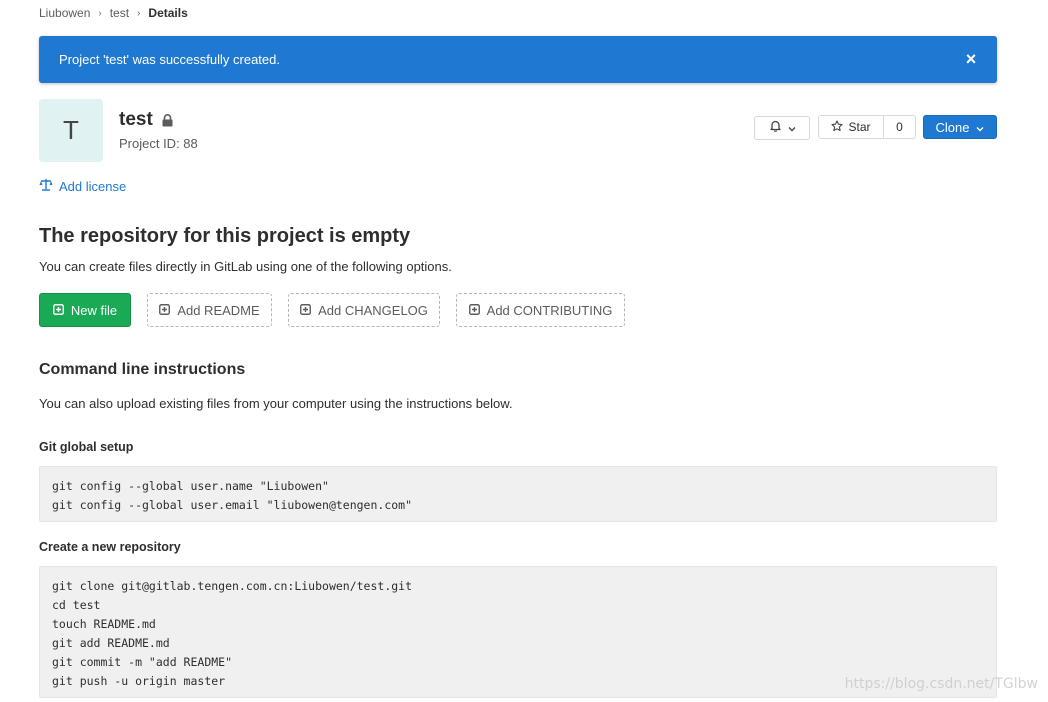 The height and width of the screenshot is (702, 1048). I want to click on add-readme-label: Add README, so click(218, 310).